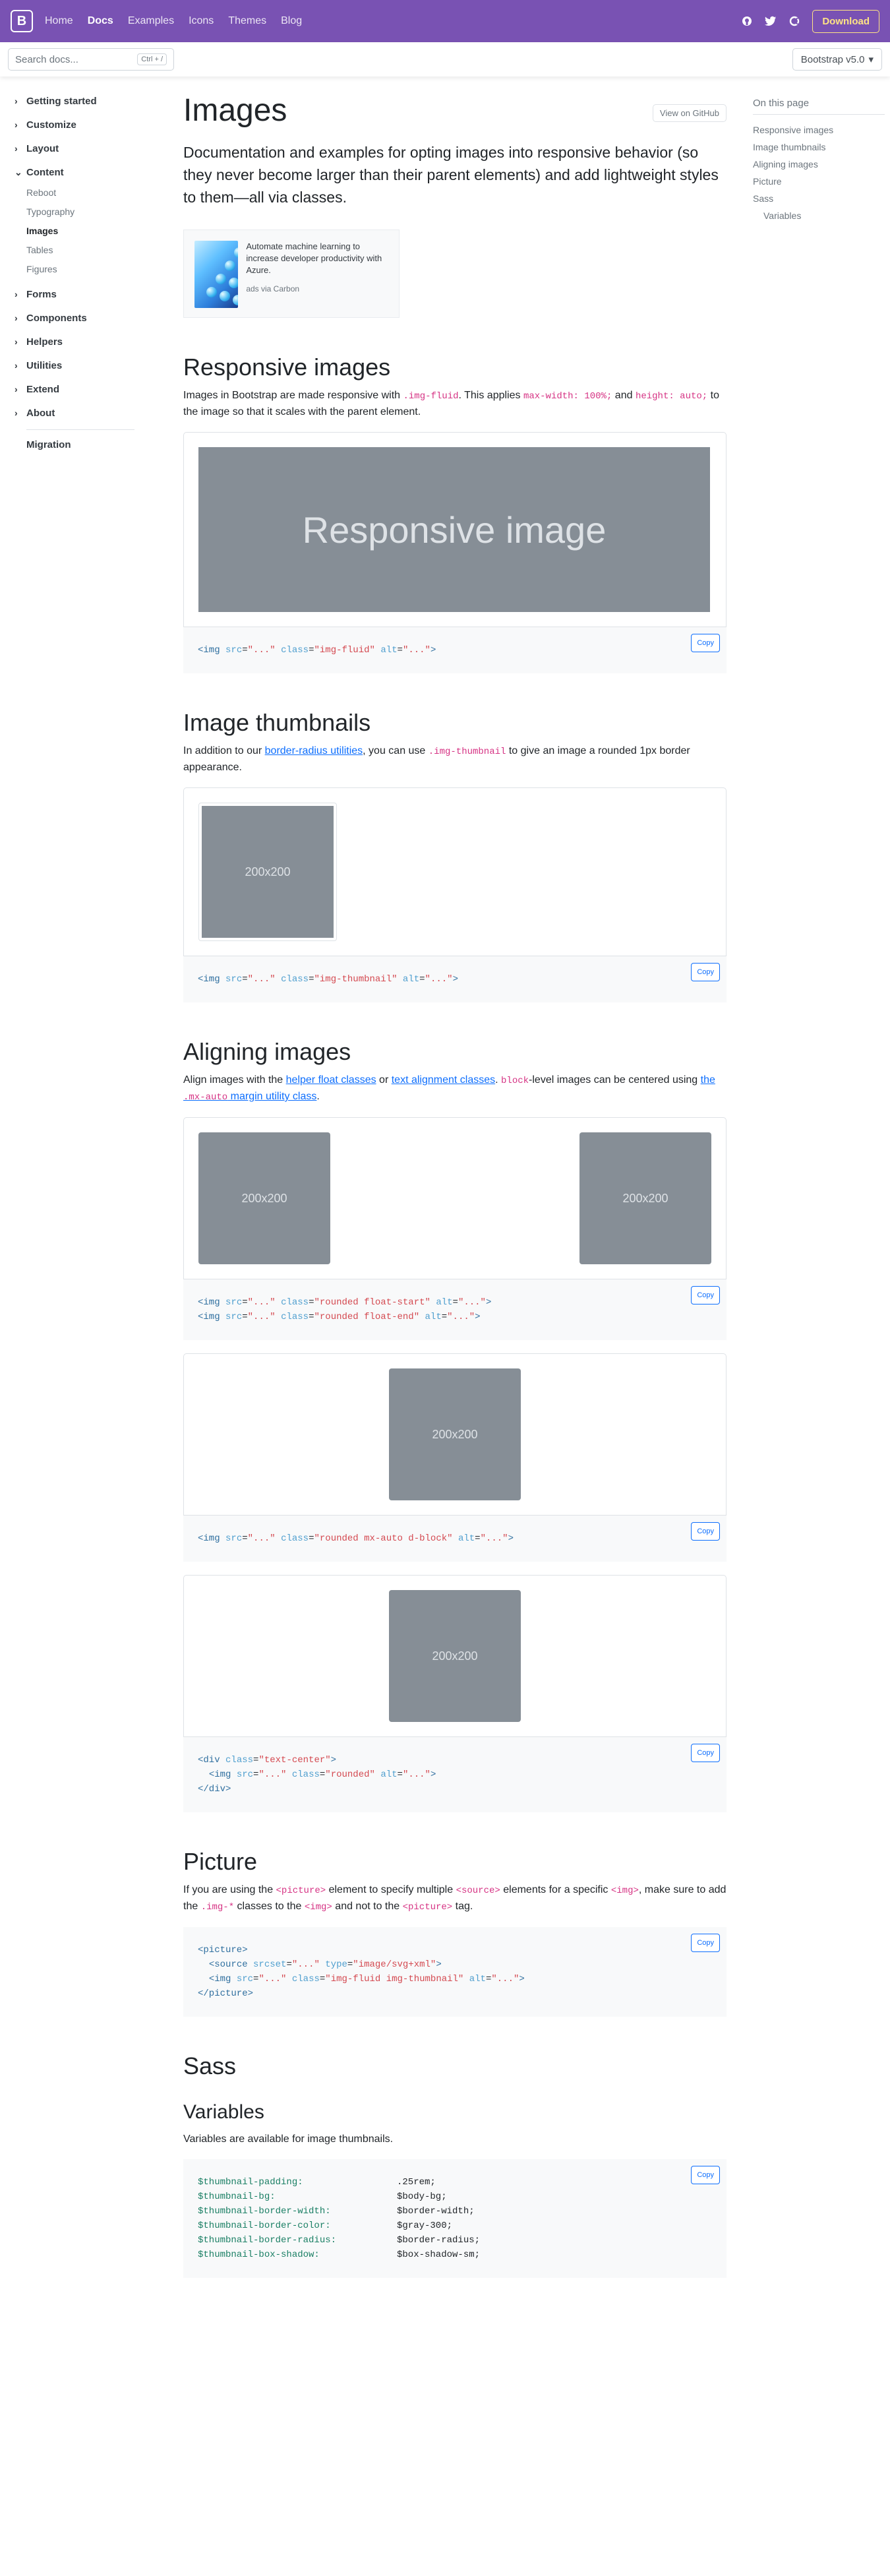 Image resolution: width=890 pixels, height=2576 pixels. I want to click on float-start-placeholder: 200x200, so click(264, 1198).